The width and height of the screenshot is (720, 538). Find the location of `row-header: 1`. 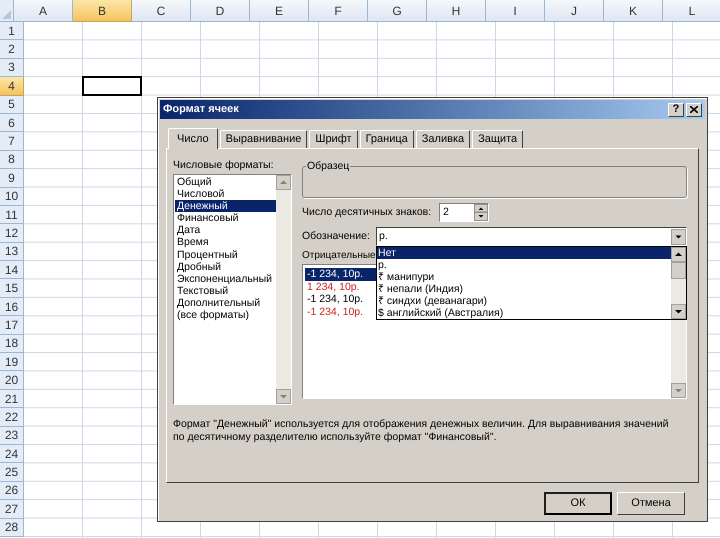

row-header: 1 is located at coordinates (12, 31).